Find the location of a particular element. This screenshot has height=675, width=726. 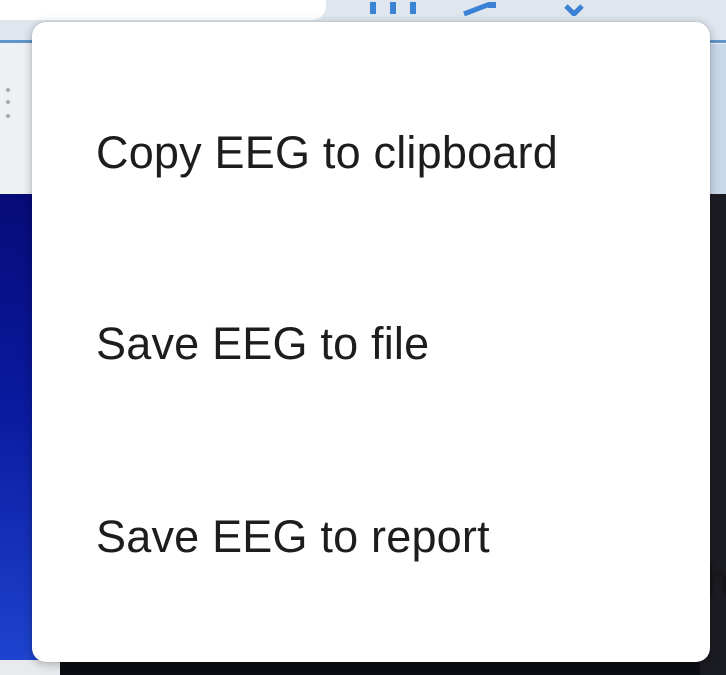

menu-item-label: Save EEG to file is located at coordinates (263, 343).